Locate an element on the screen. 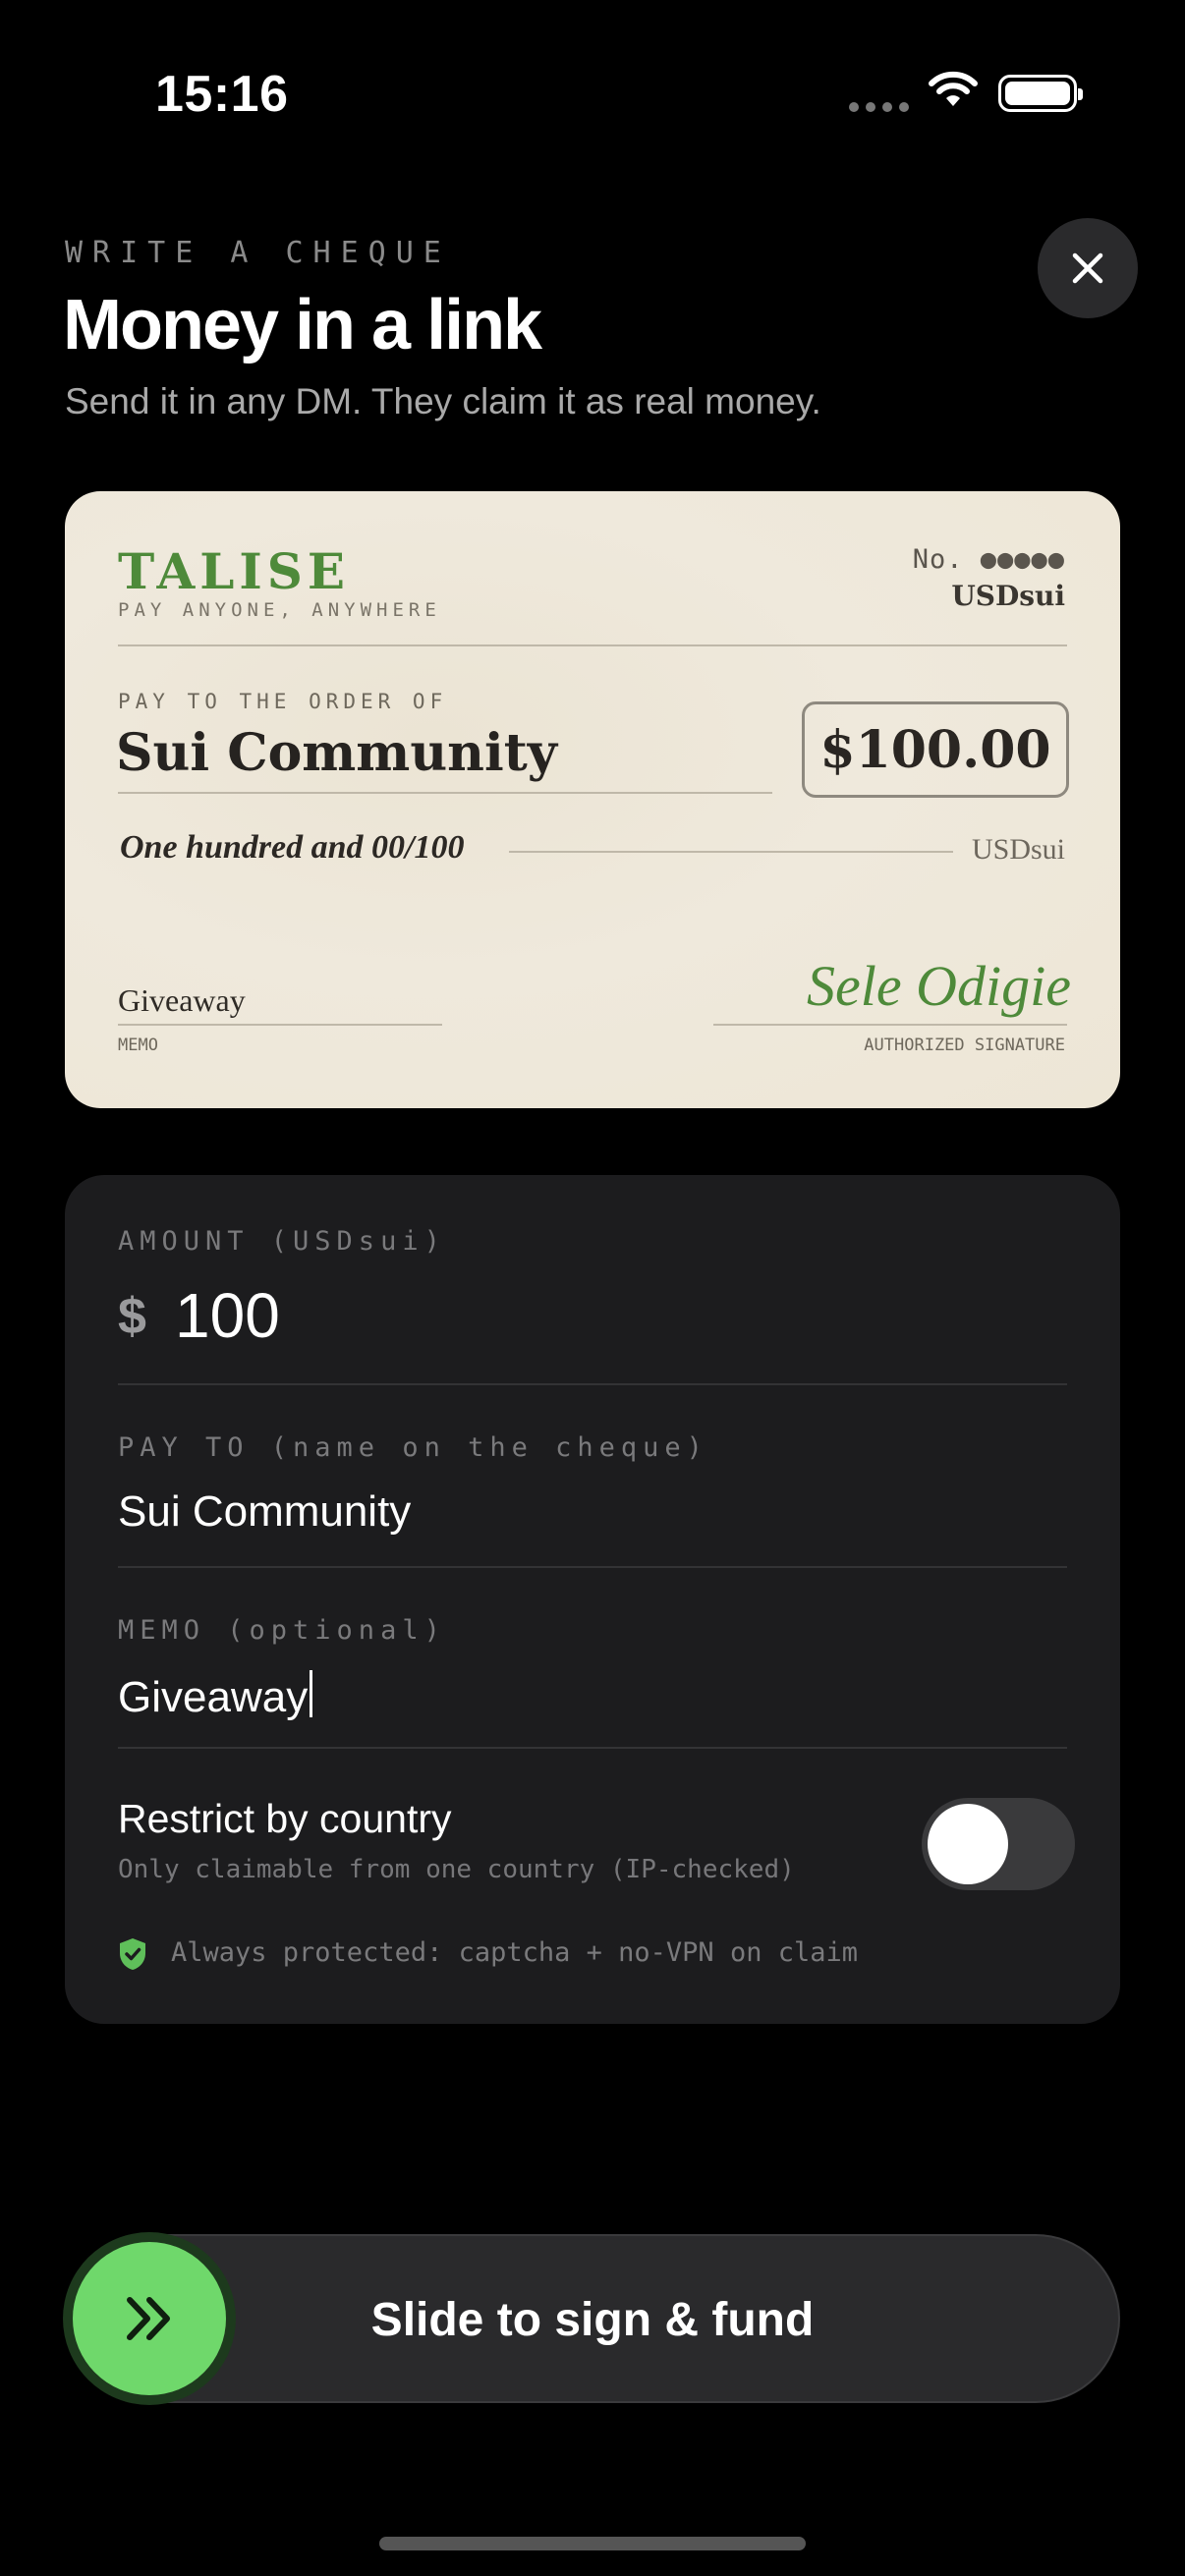 The height and width of the screenshot is (2576, 1185). cheque-amount-words: One hundred and 00/100 is located at coordinates (292, 847).